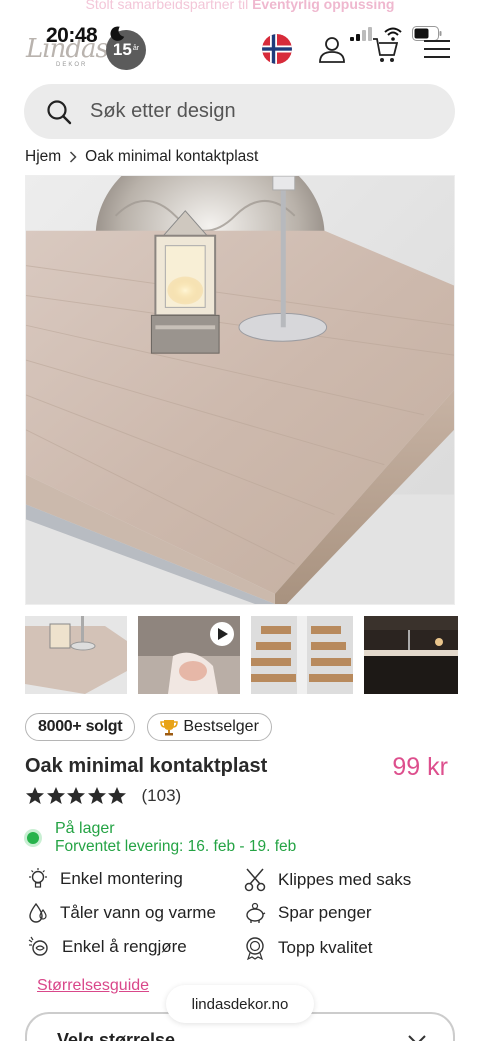  I want to click on product-badges: 8000+ solgt Bestselger, so click(148, 727).